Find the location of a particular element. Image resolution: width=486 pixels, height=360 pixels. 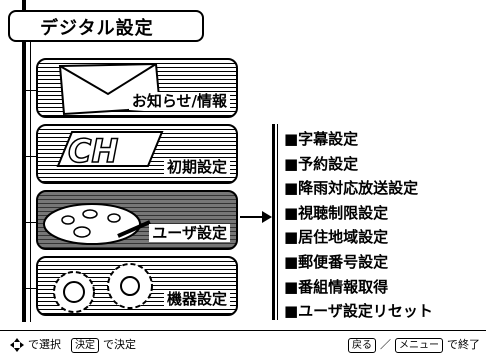

menu-tile-user-settings: ユーザ設定 is located at coordinates (137, 220).